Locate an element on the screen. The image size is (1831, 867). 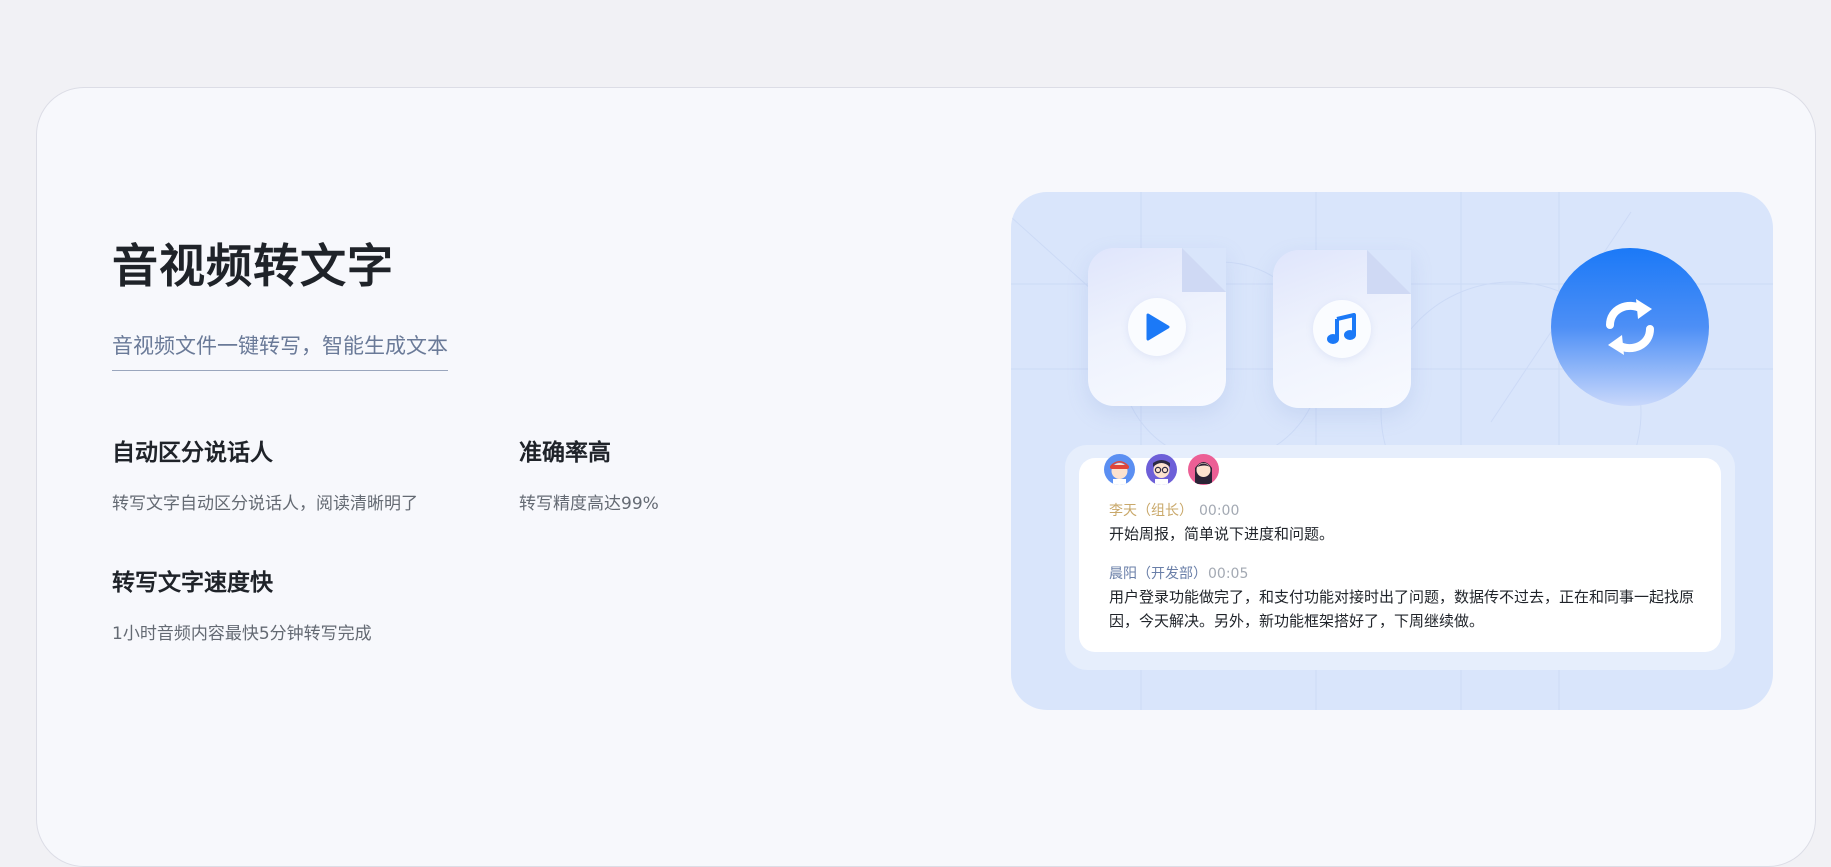
feature-title: 自动区分说话人 is located at coordinates (192, 453).